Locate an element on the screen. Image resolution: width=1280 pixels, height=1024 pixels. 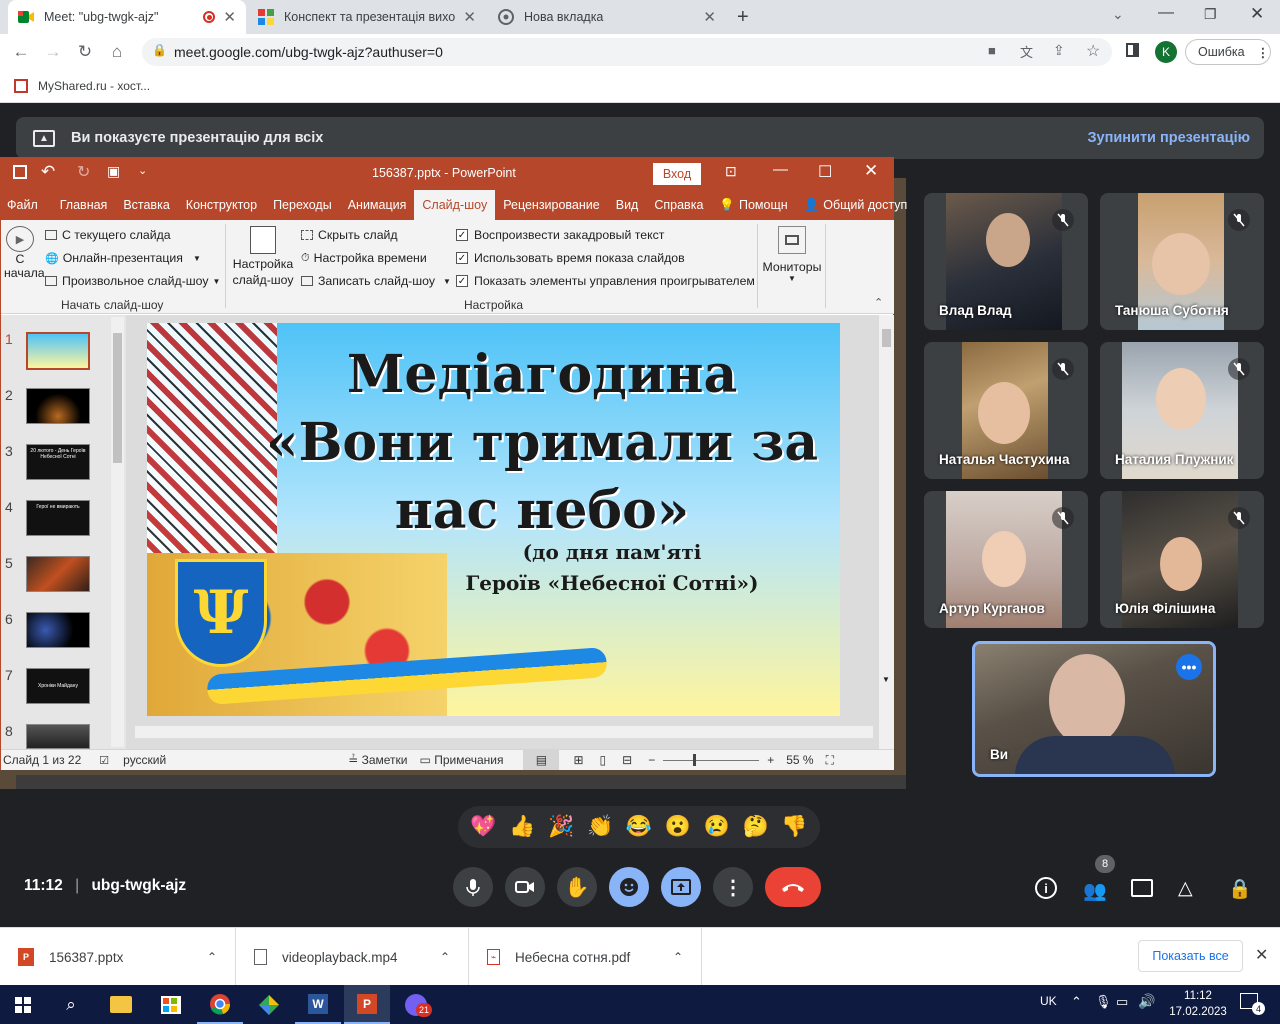
camera-icon: ■ is located at coordinates (992, 50).